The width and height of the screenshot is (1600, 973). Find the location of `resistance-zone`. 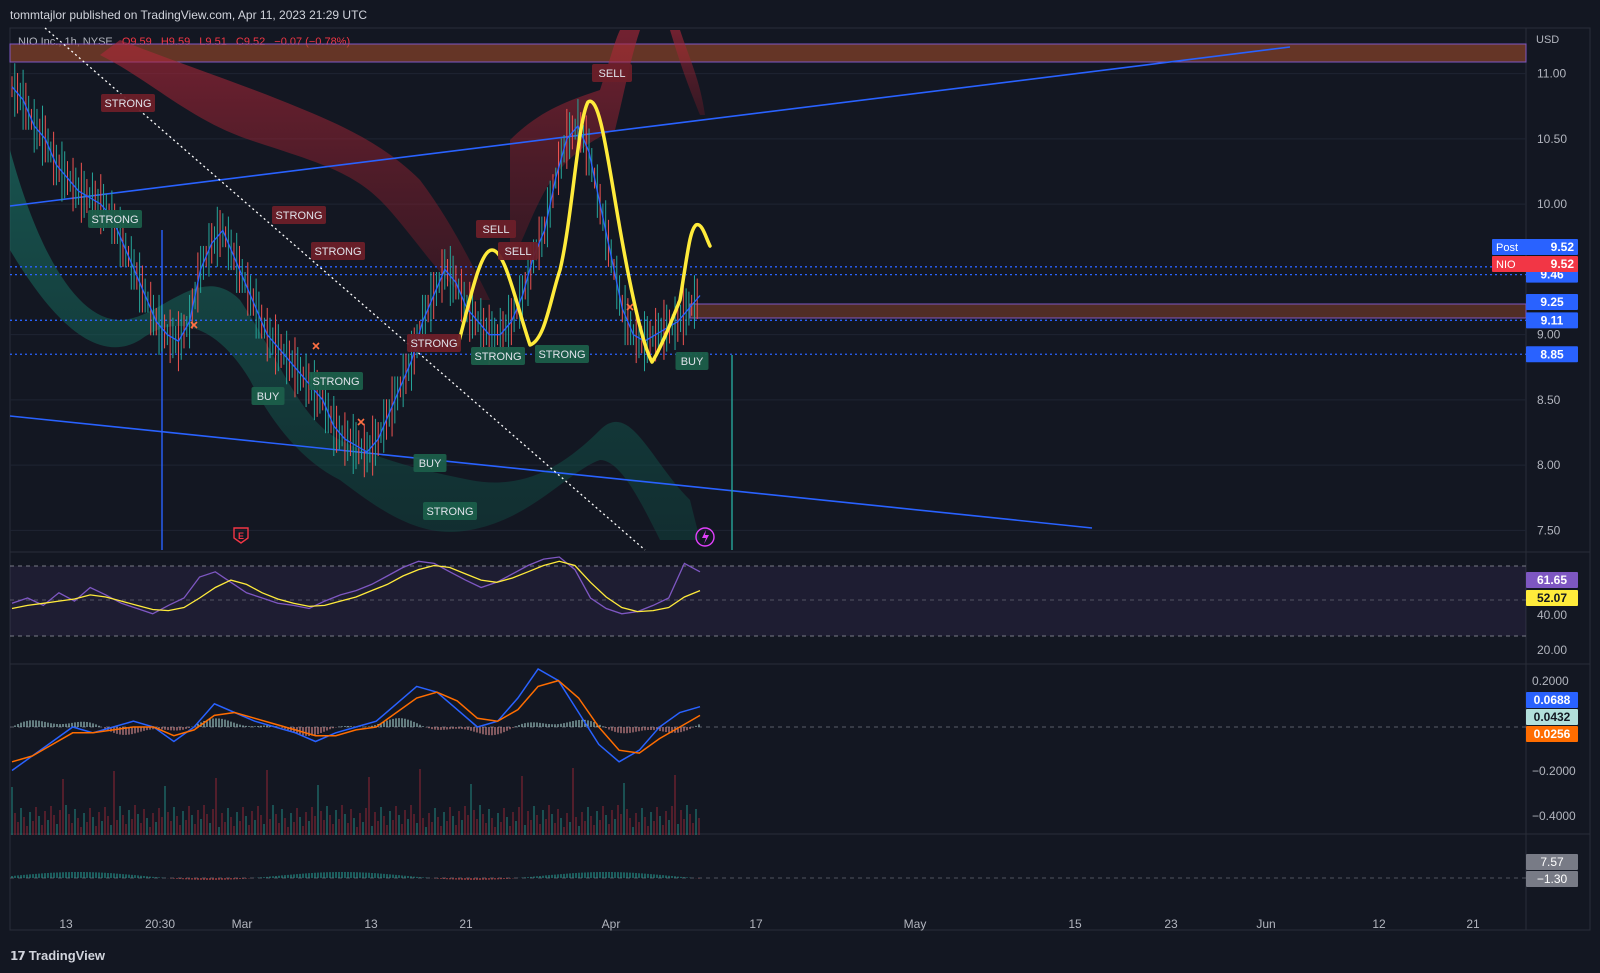

resistance-zone is located at coordinates (768, 53).